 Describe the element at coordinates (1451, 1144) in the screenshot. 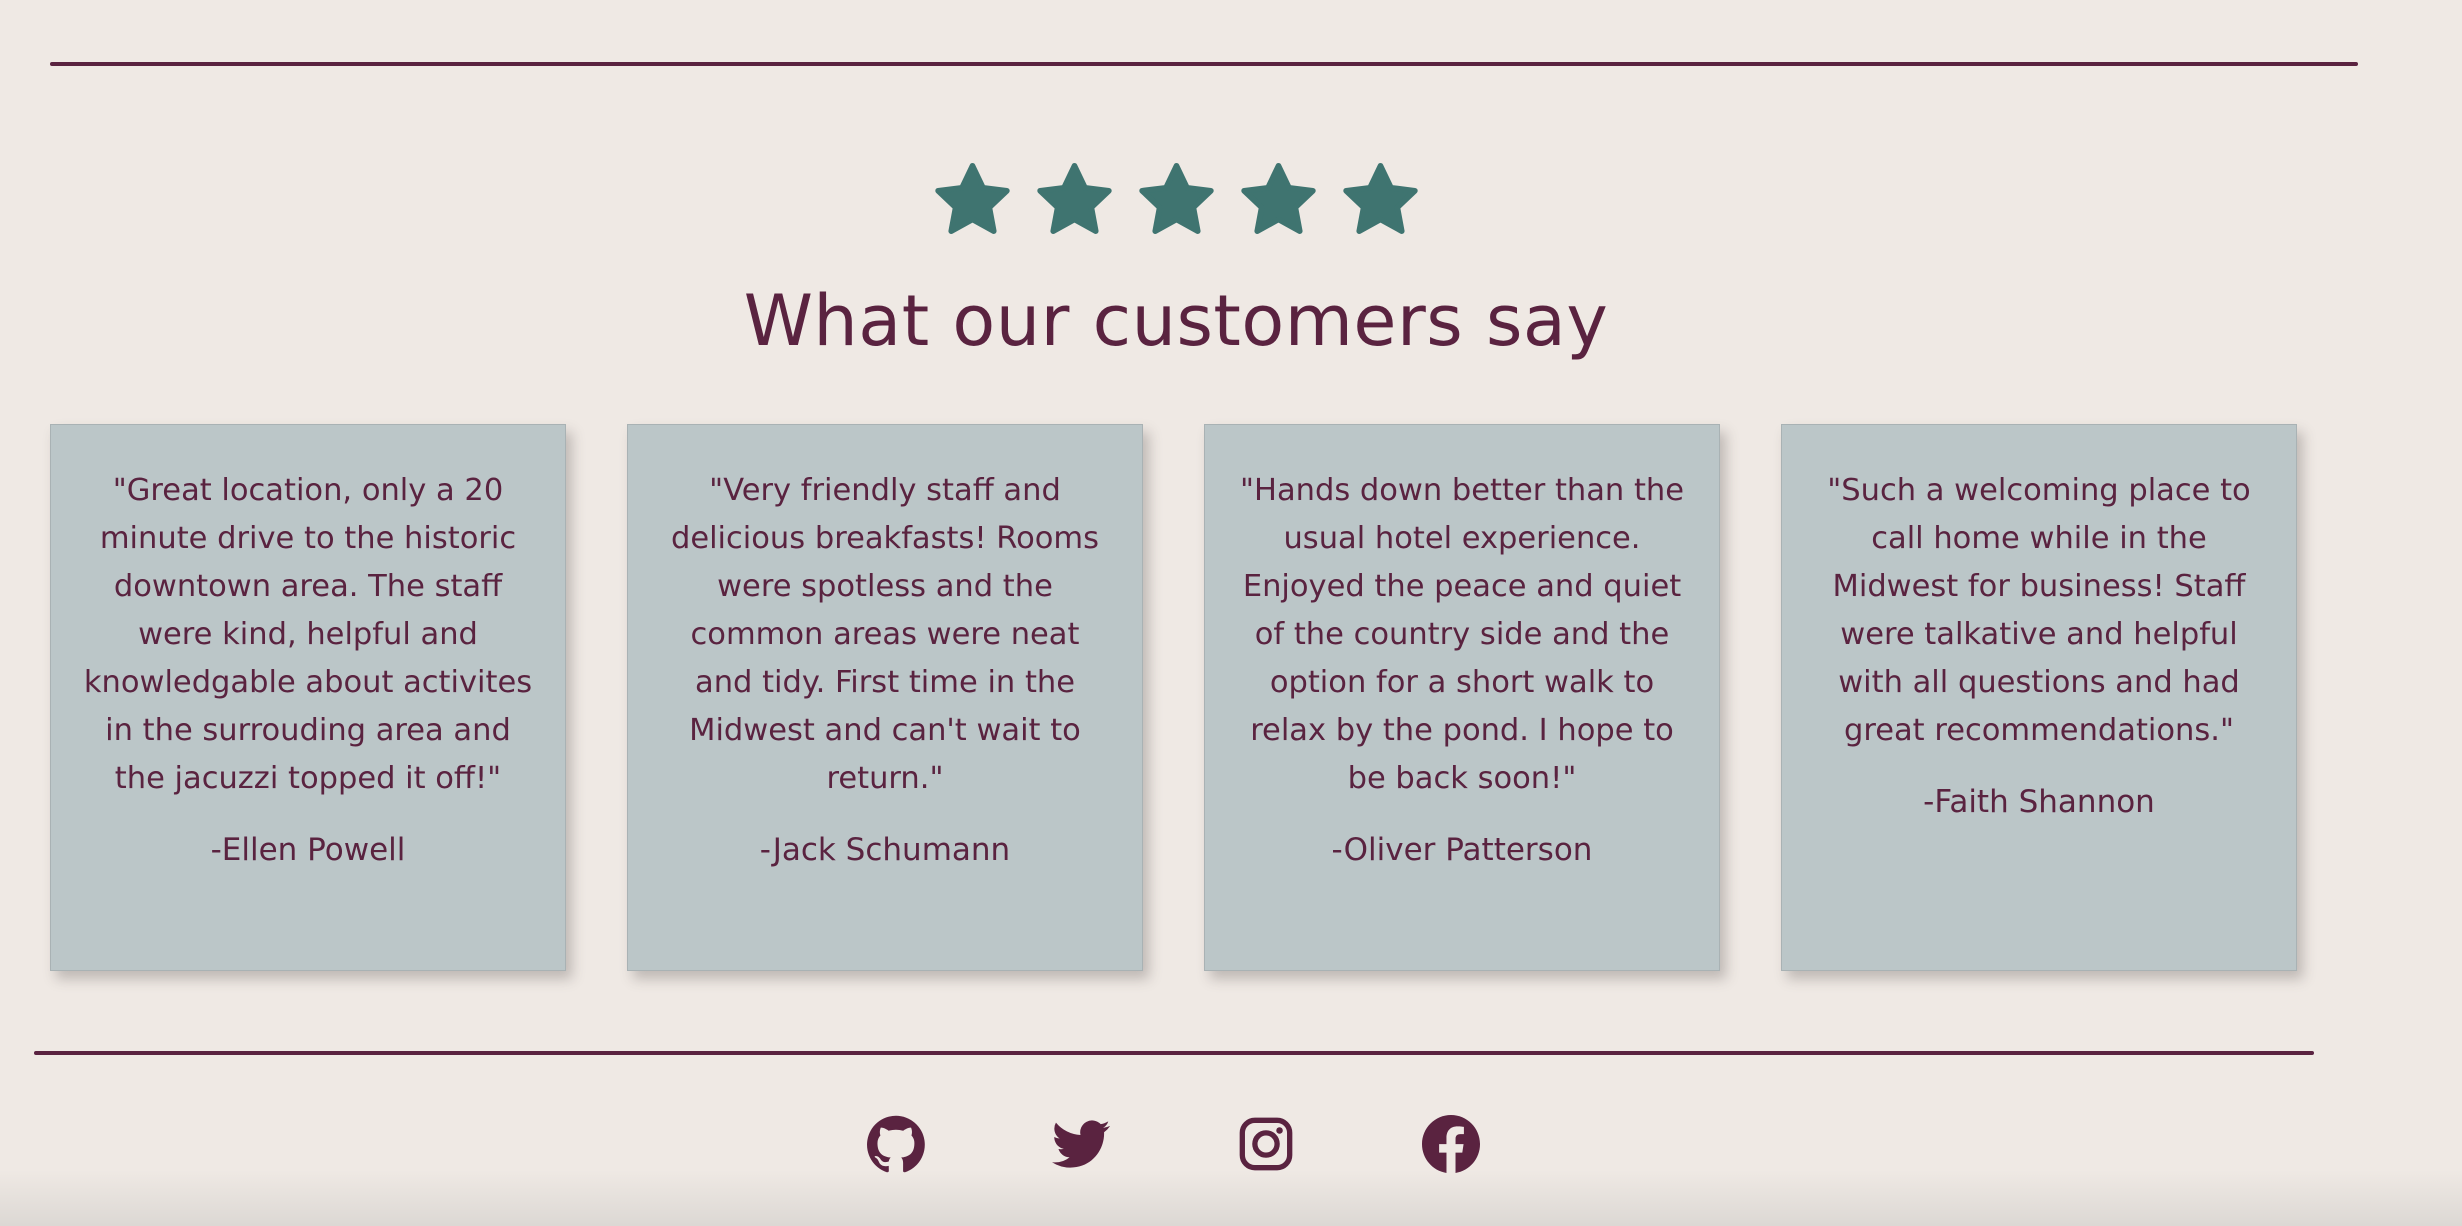

I see `facebook-icon` at that location.